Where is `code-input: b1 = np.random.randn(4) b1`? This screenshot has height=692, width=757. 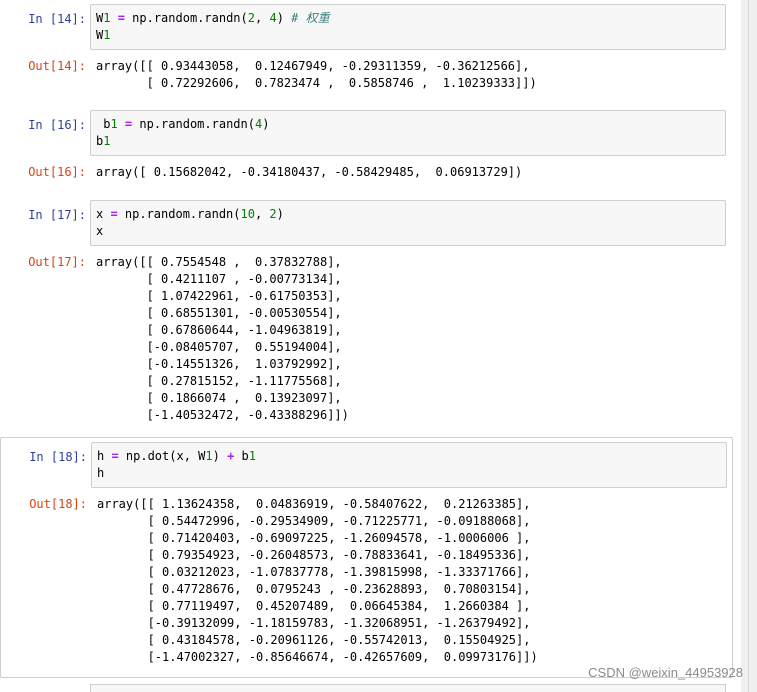
code-input: b1 = np.random.randn(4) b1 is located at coordinates (408, 133).